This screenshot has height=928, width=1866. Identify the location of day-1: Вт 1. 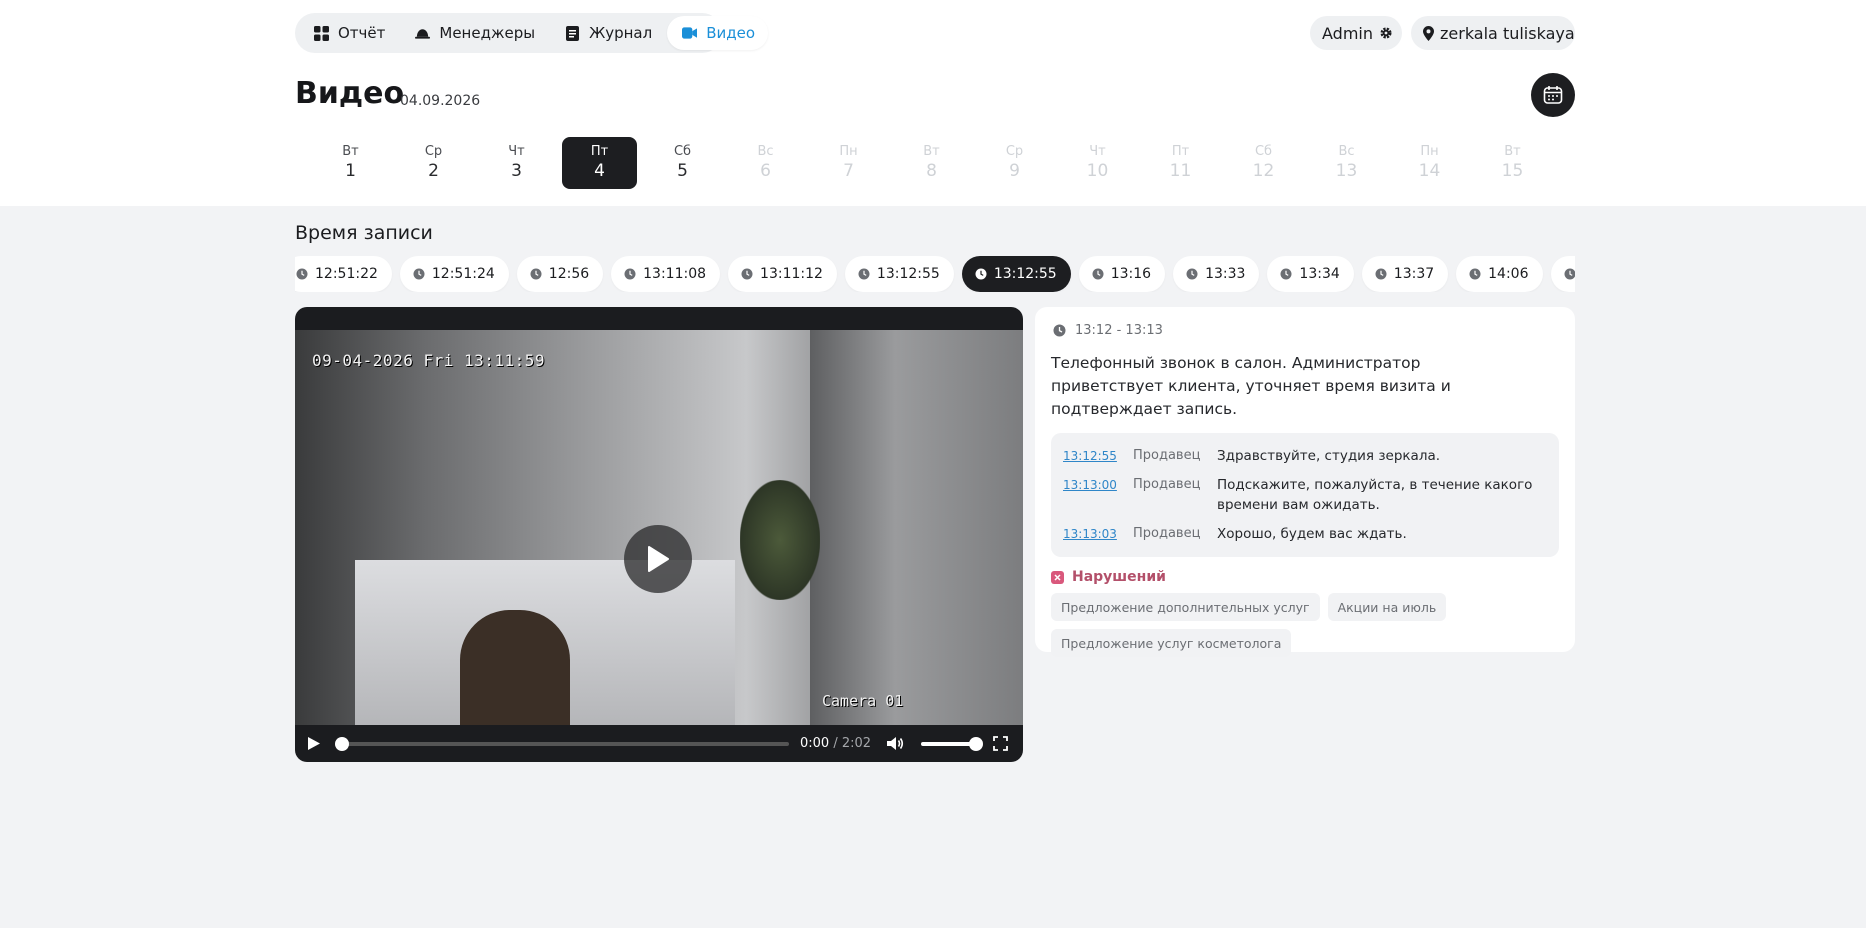
(350, 163).